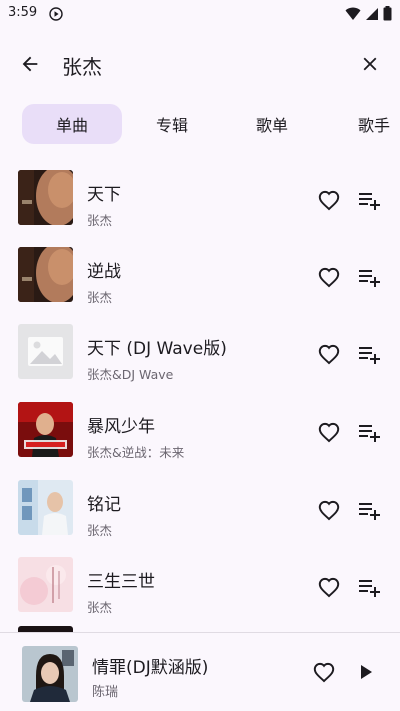 This screenshot has height=711, width=400. Describe the element at coordinates (387, 13) in the screenshot. I see `battery-icon` at that location.